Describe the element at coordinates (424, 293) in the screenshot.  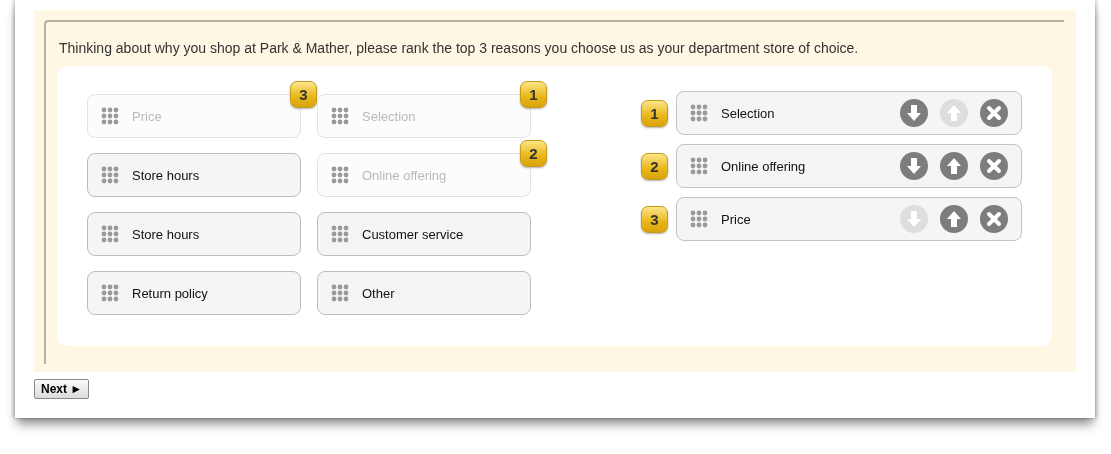
I see `choice-item: Other` at that location.